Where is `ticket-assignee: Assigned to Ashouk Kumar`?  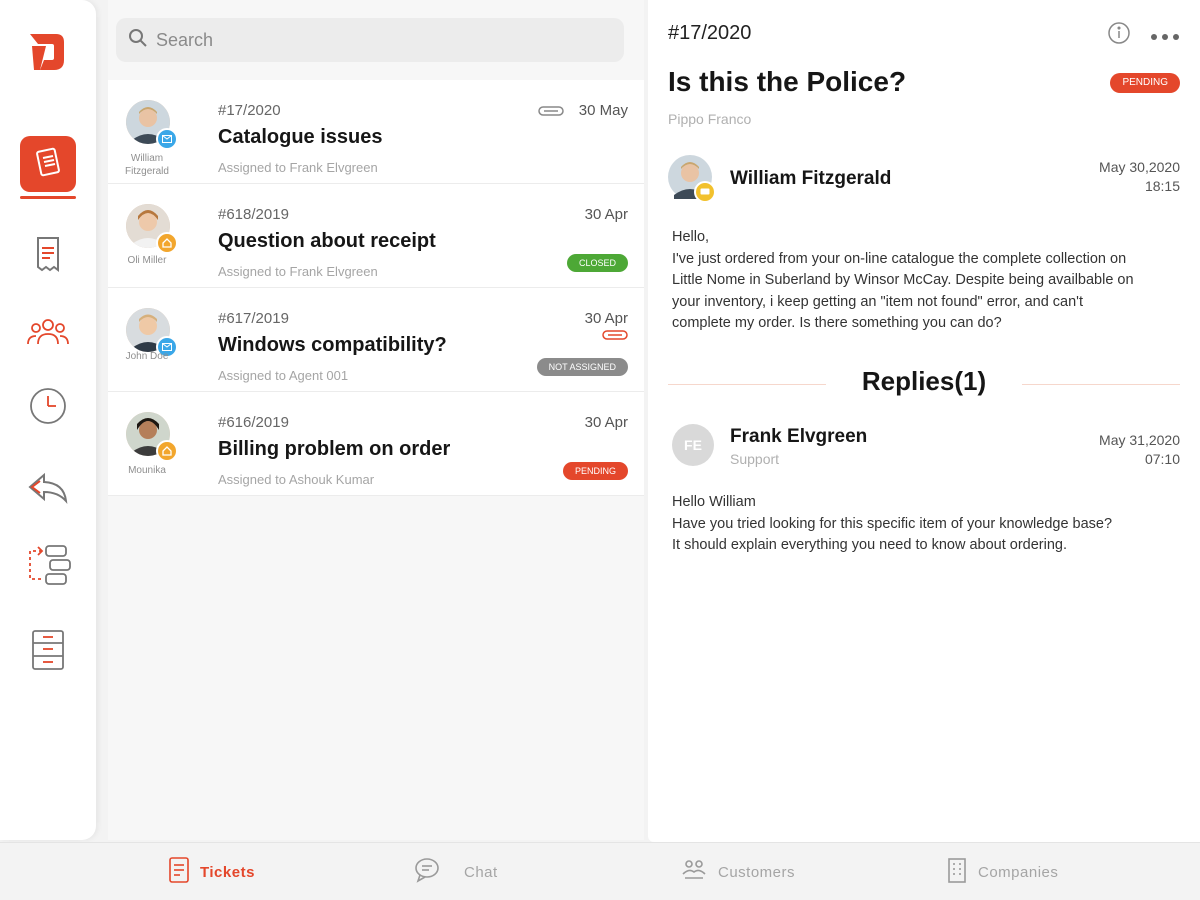 ticket-assignee: Assigned to Ashouk Kumar is located at coordinates (296, 479).